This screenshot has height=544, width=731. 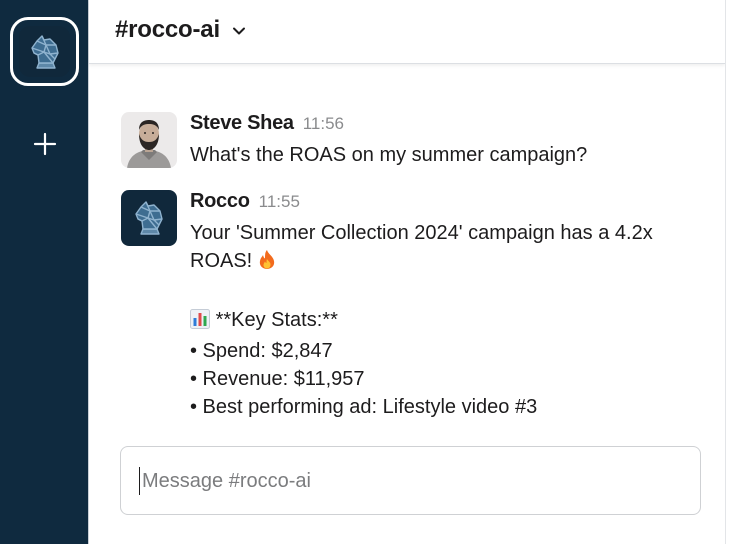 What do you see at coordinates (220, 201) in the screenshot?
I see `sender-name: Rocco` at bounding box center [220, 201].